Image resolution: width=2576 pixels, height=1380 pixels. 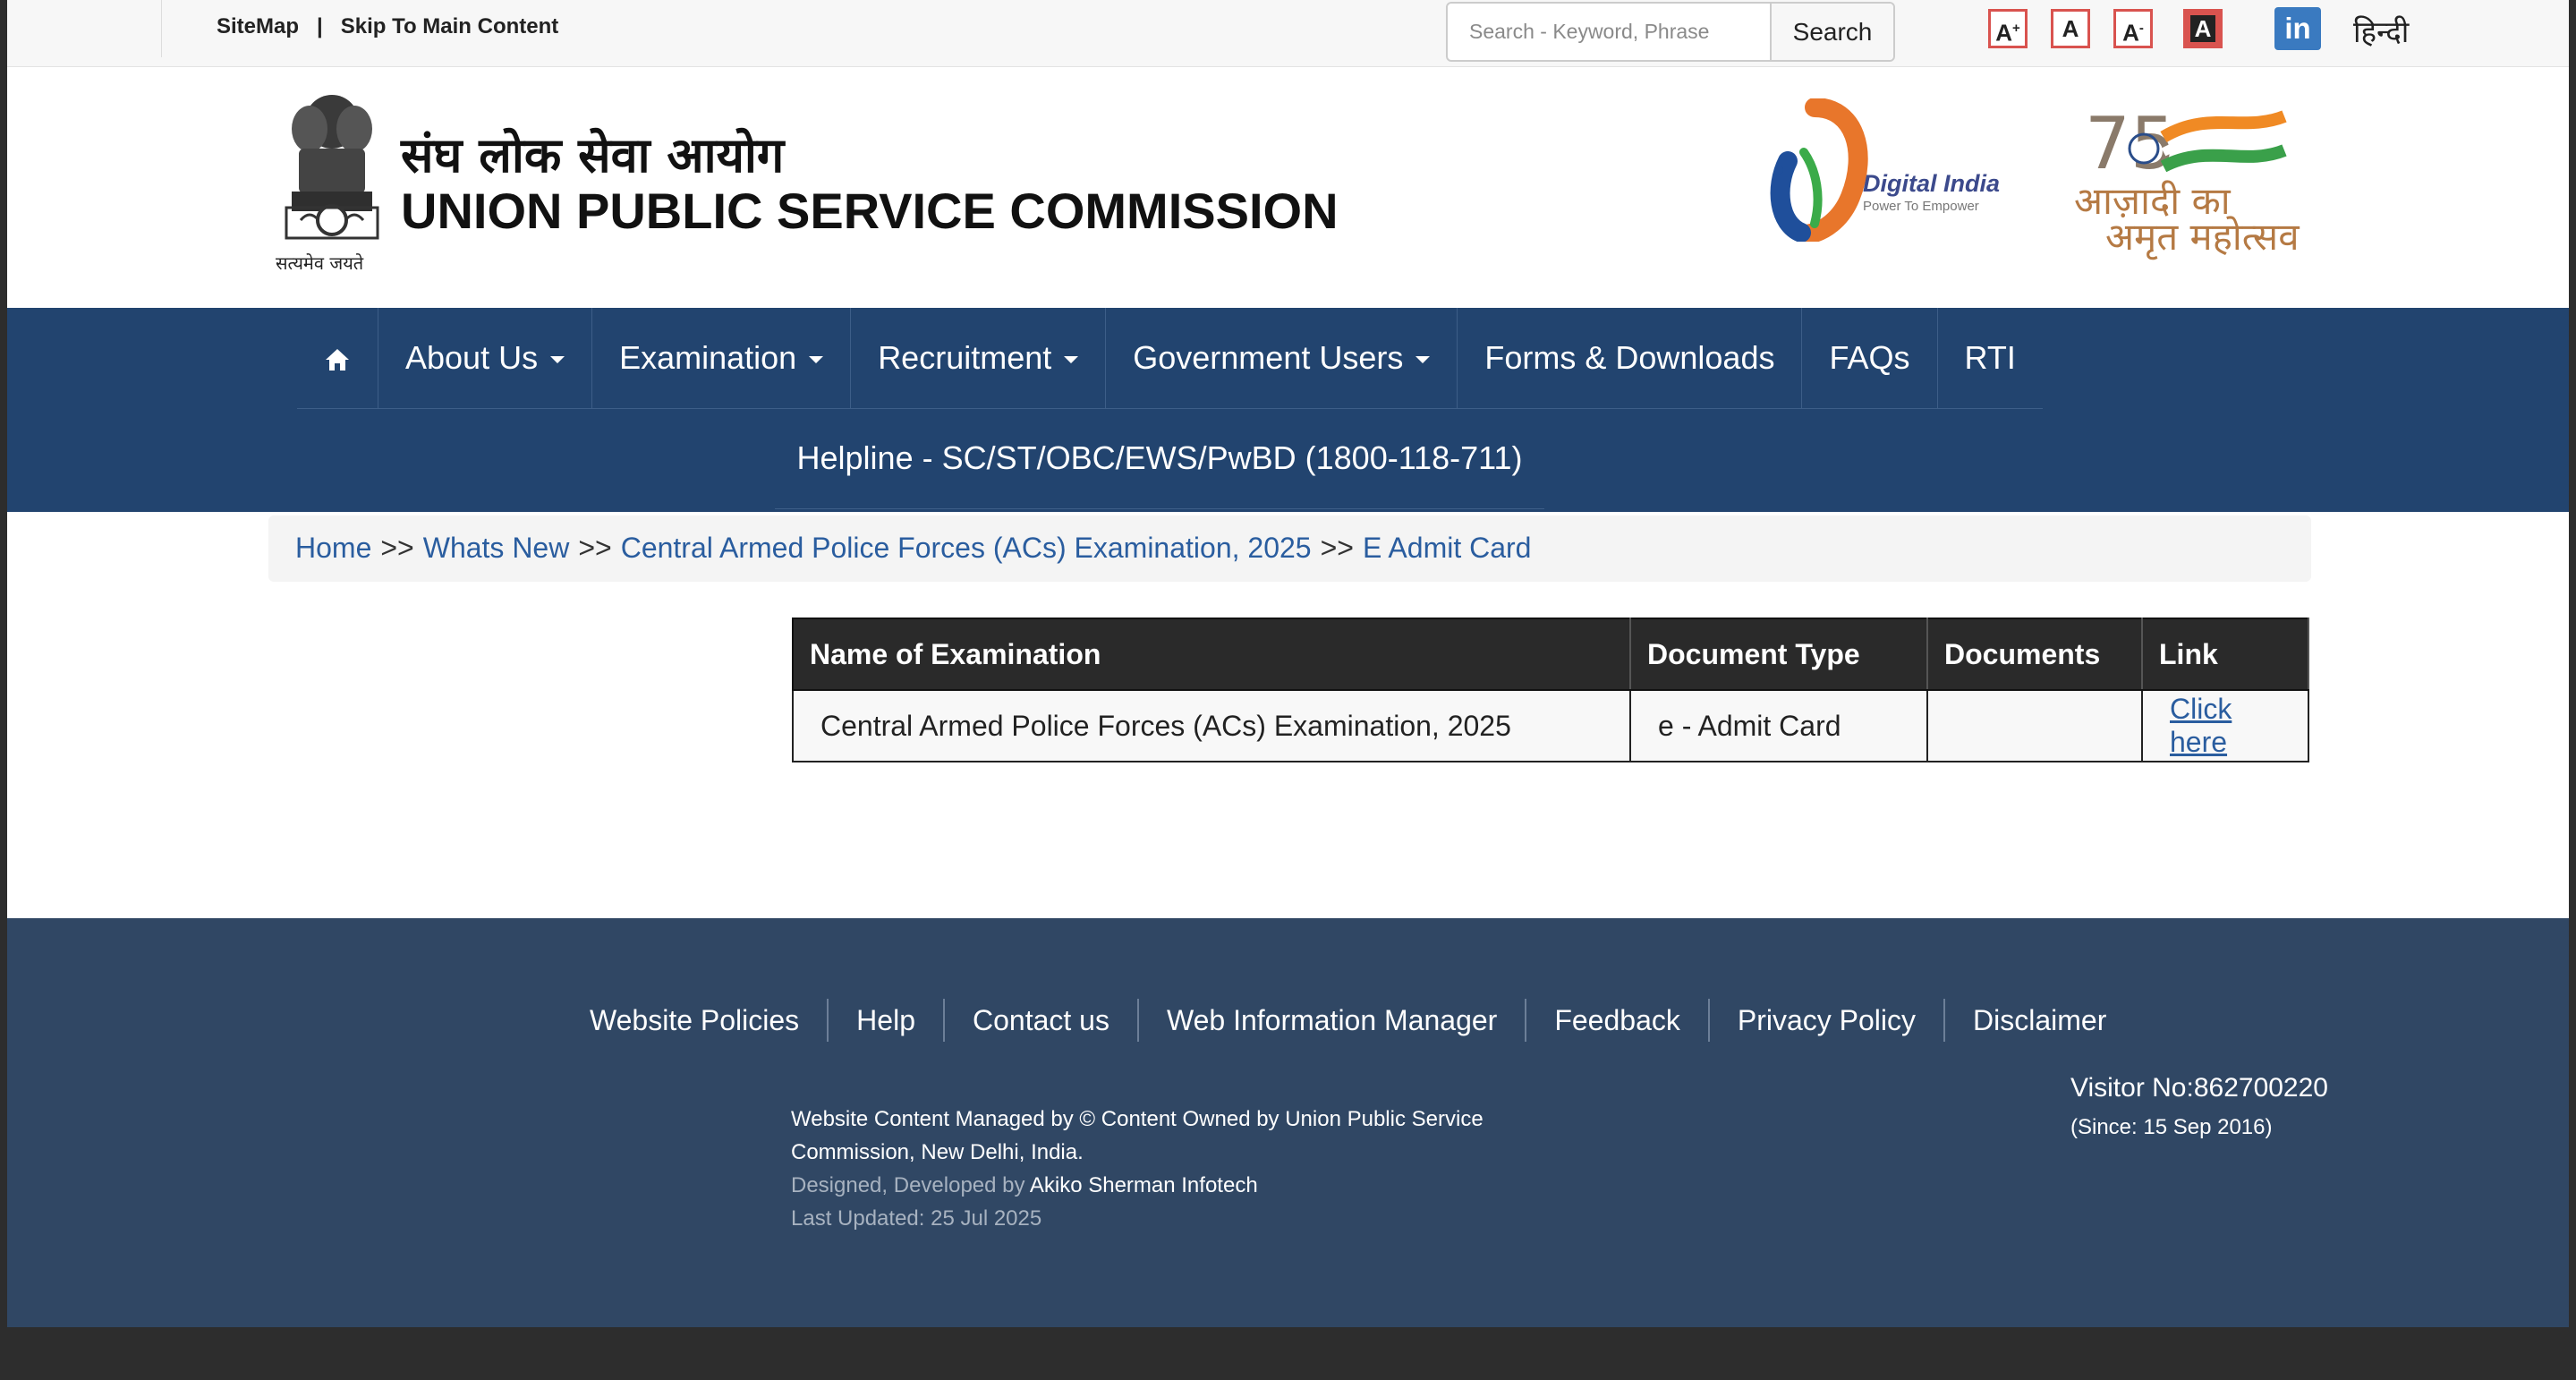 I want to click on column-header-name: Name of Examination, so click(x=1211, y=654).